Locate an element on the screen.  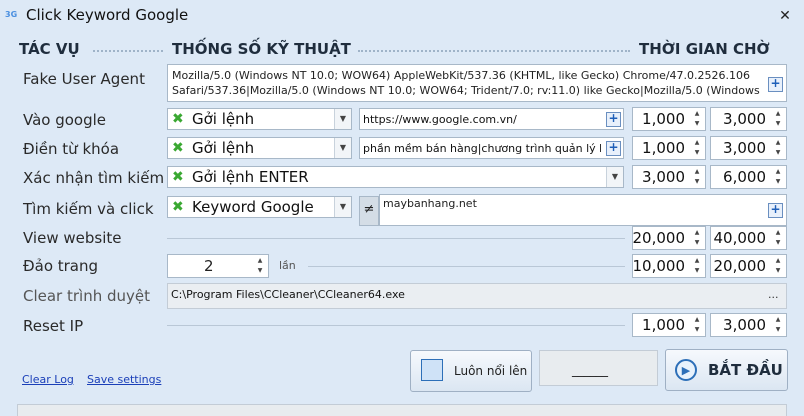
wait-max-stepper: 6,000 ▲ ▼ is located at coordinates (748, 177).